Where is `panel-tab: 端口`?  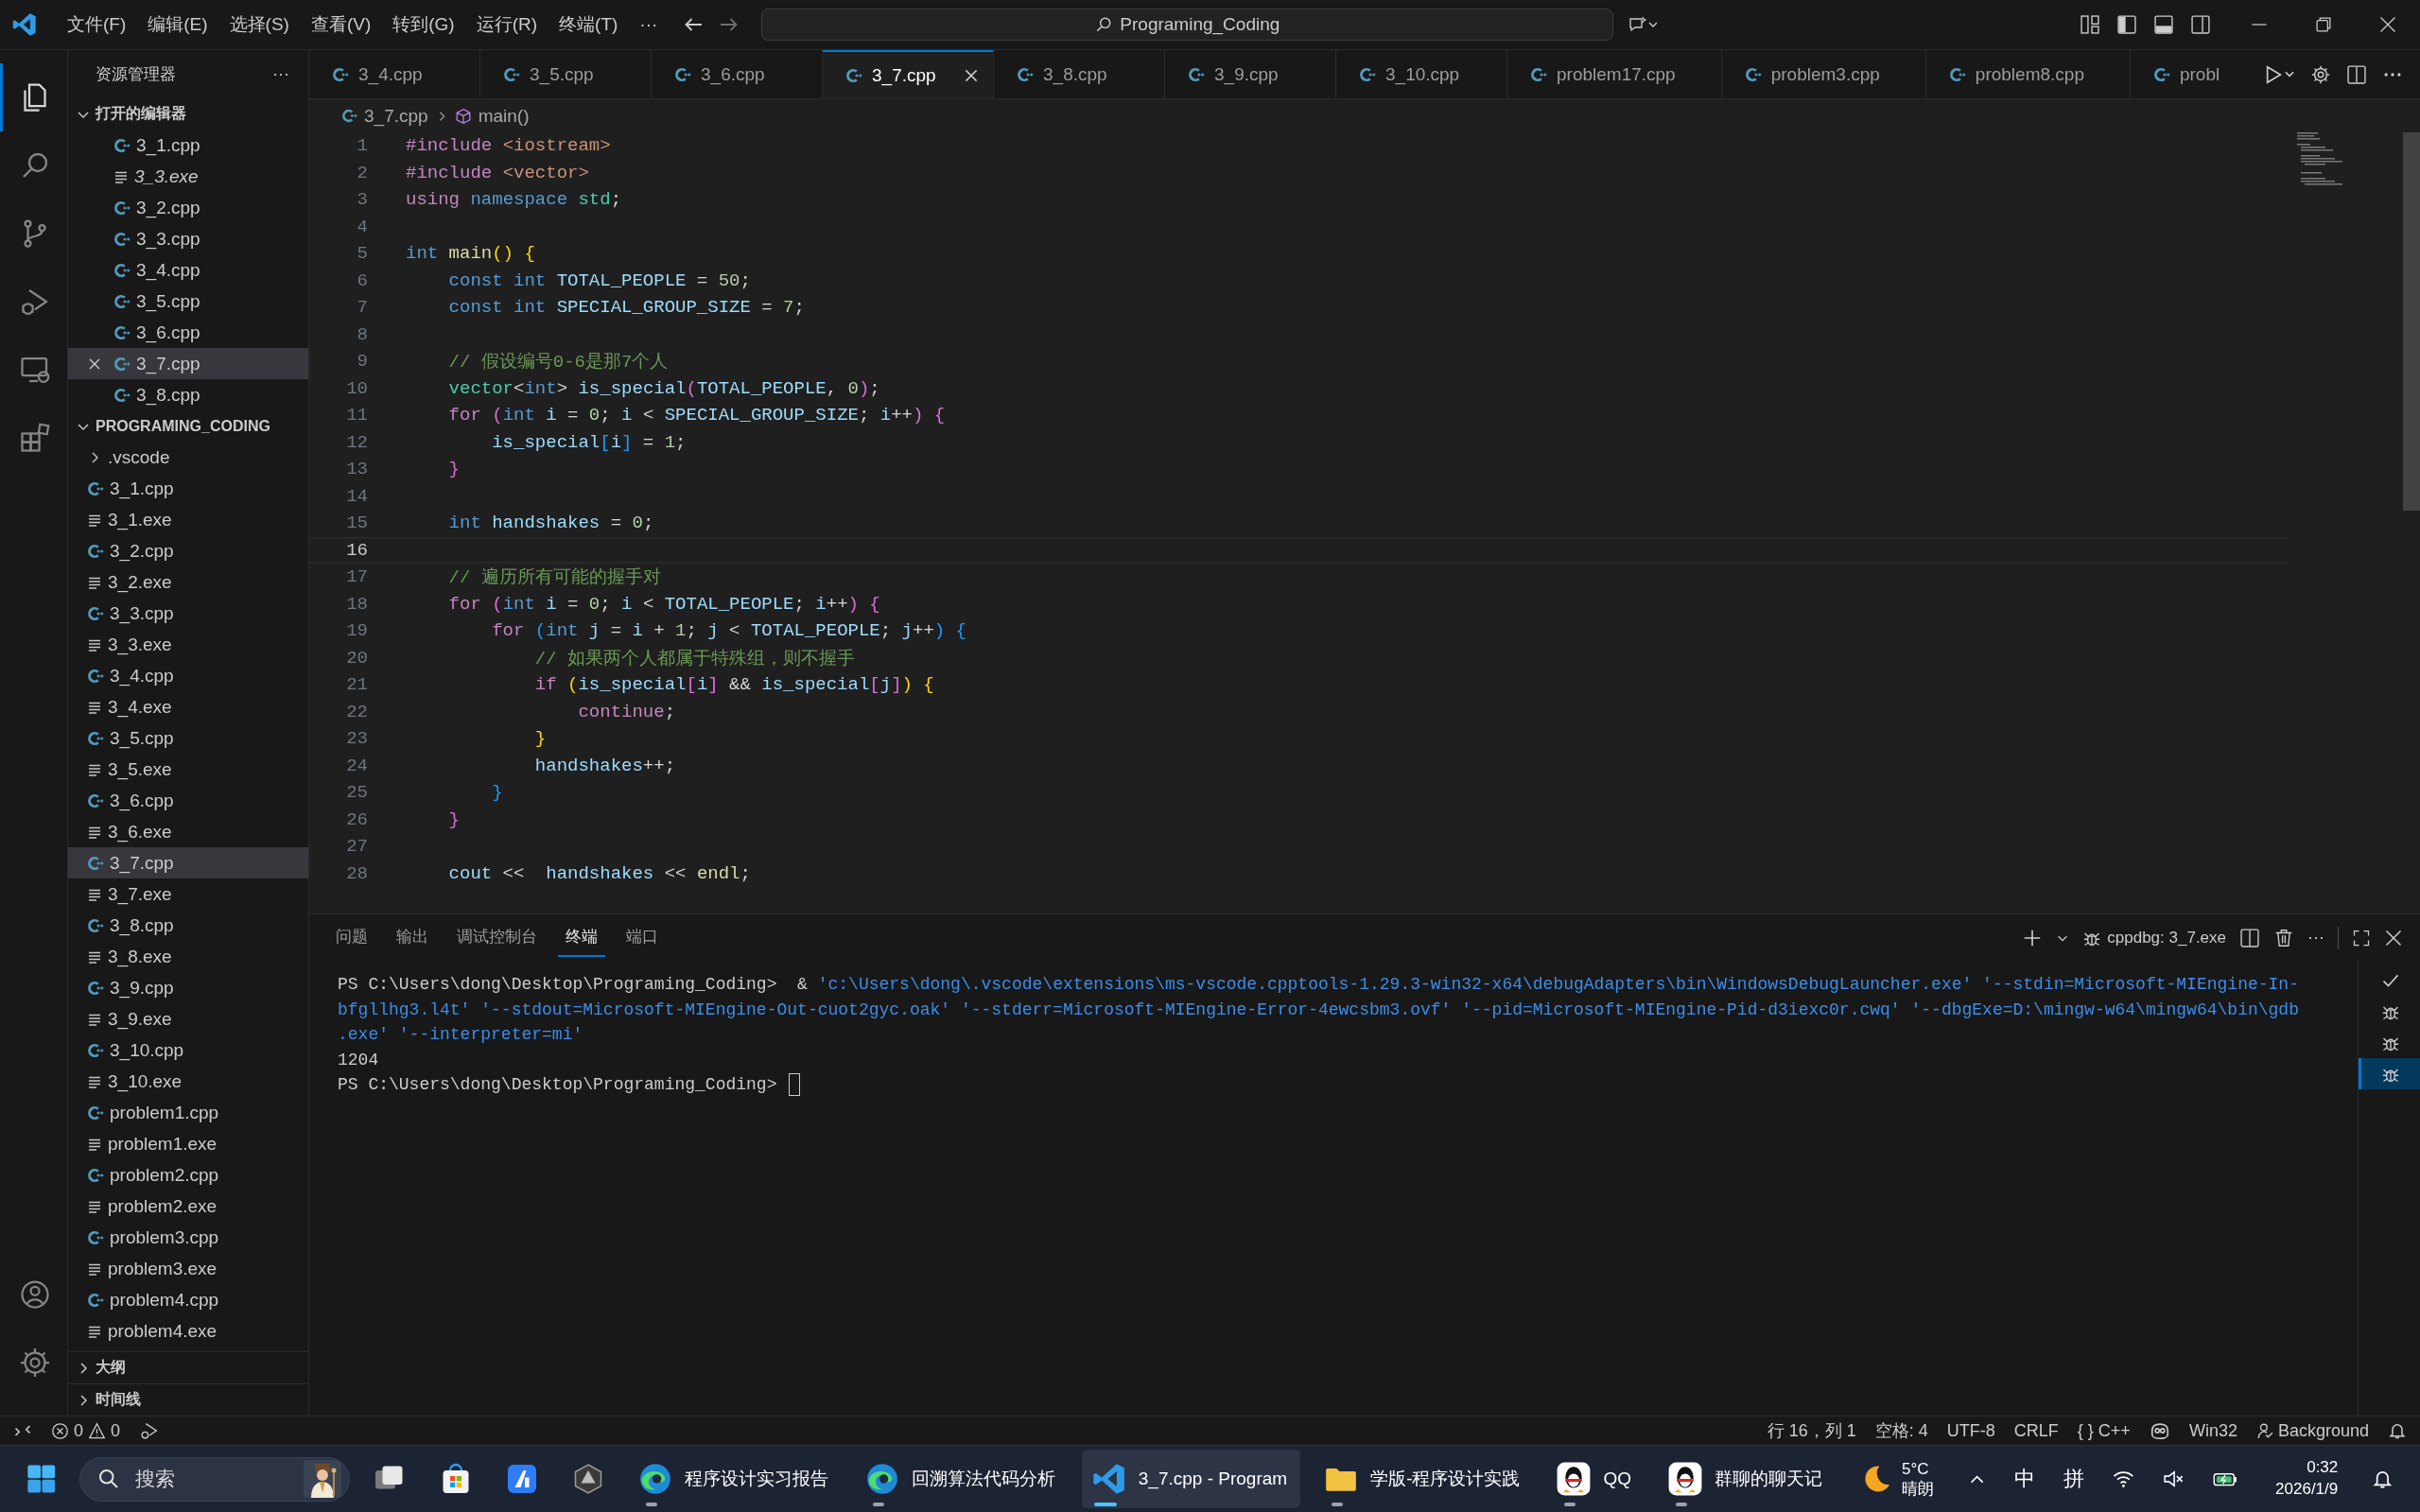 panel-tab: 端口 is located at coordinates (642, 937).